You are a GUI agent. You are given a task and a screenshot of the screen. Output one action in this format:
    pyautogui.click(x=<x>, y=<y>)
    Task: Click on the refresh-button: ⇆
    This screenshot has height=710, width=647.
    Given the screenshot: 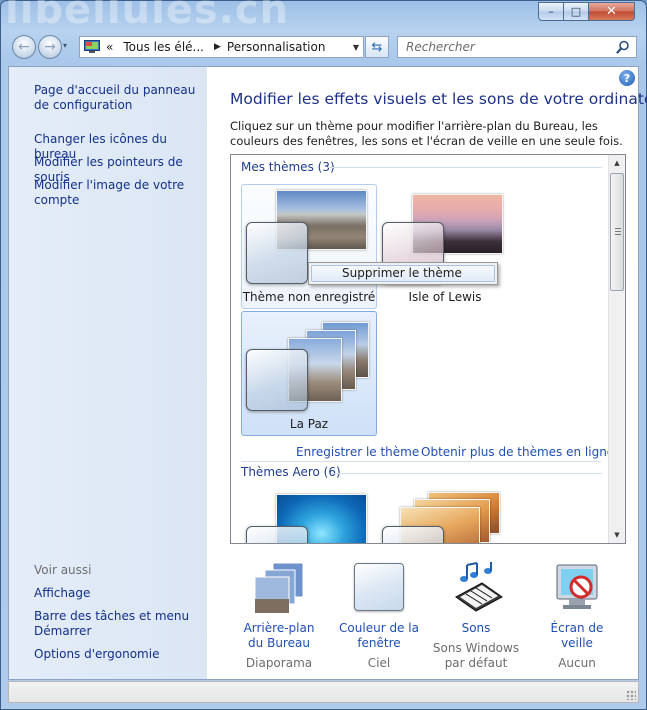 What is the action you would take?
    pyautogui.click(x=377, y=47)
    